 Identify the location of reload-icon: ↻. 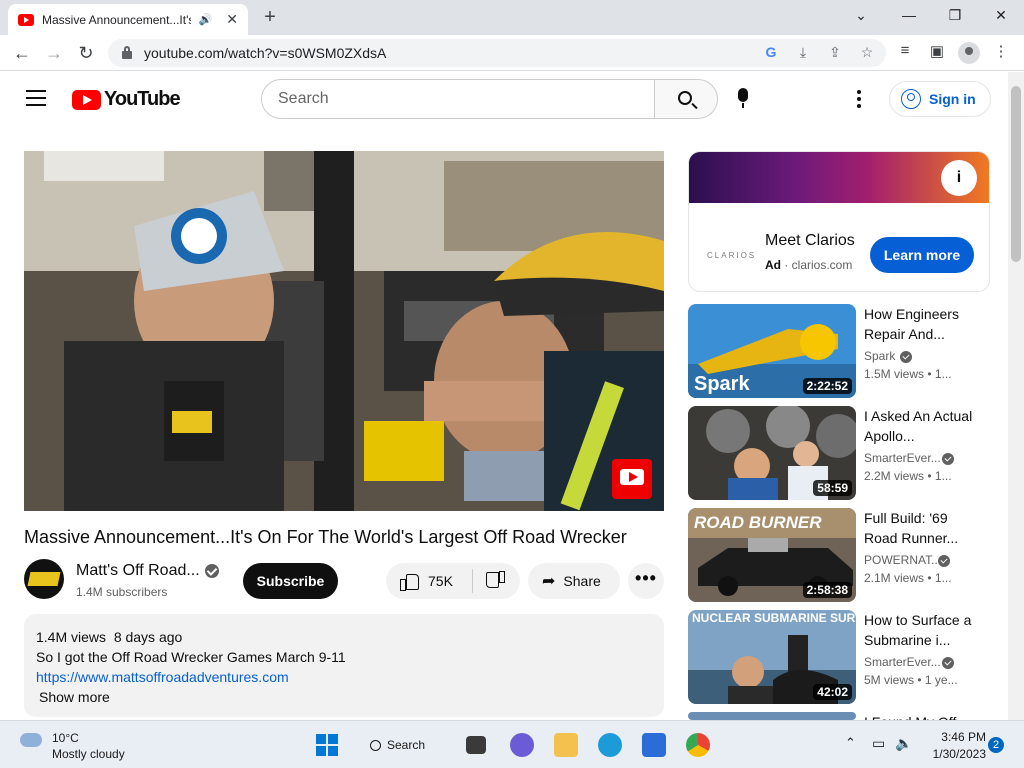
(86, 53).